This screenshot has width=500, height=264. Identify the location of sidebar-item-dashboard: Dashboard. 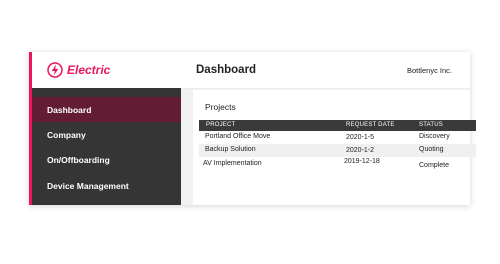
(106, 109).